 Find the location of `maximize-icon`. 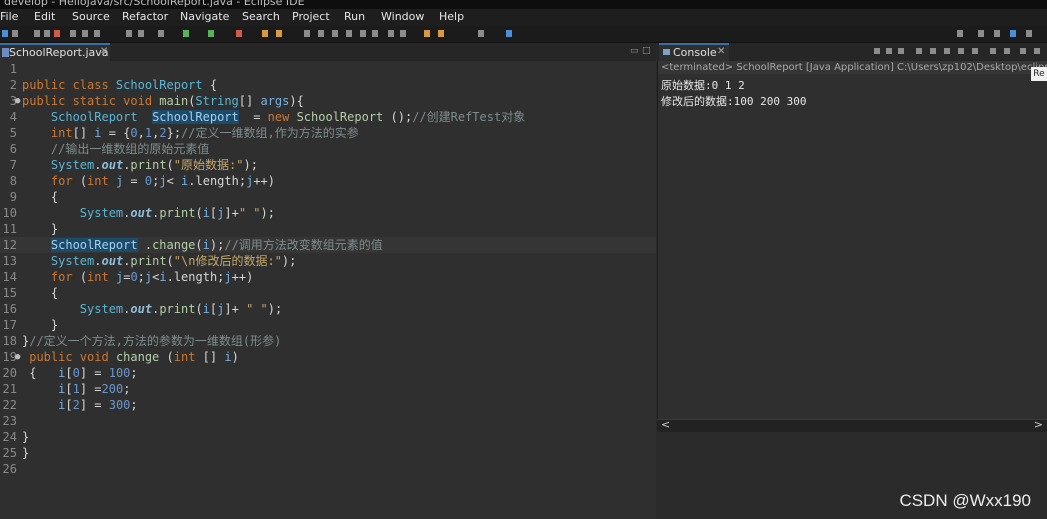

maximize-icon is located at coordinates (1037, 51).